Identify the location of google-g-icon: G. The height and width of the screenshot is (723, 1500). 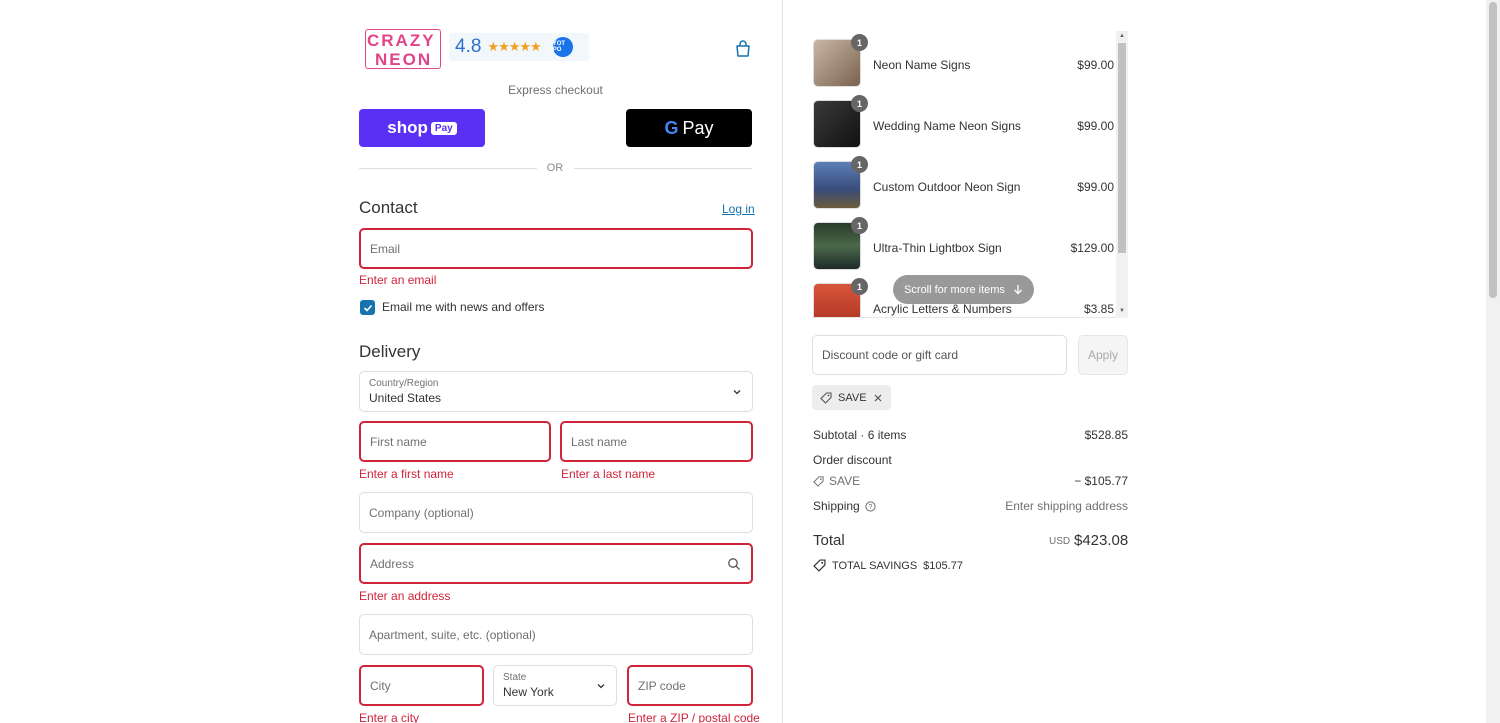
(671, 127).